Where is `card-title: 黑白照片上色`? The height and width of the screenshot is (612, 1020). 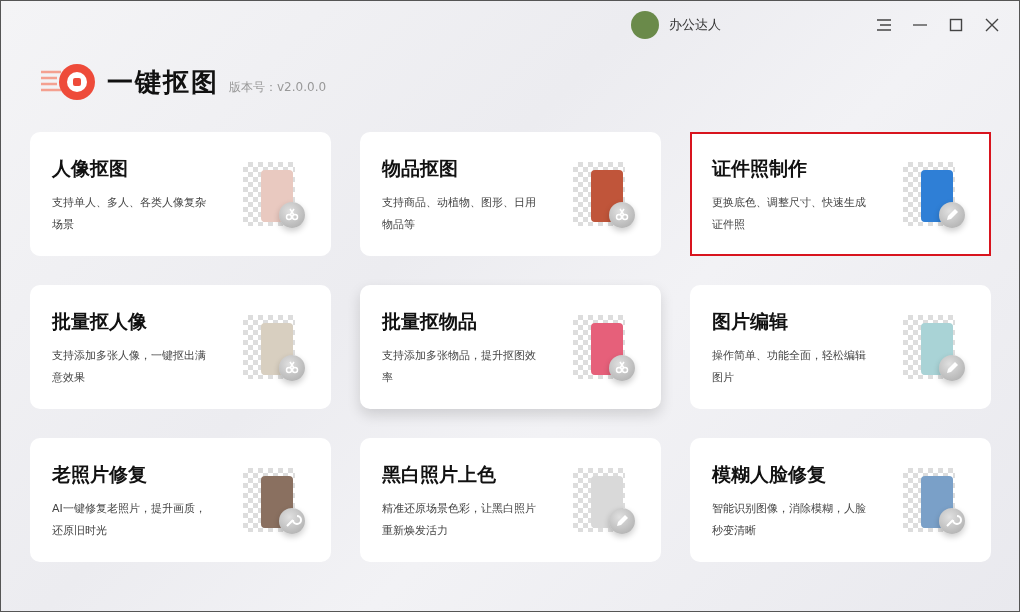 card-title: 黑白照片上色 is located at coordinates (439, 474).